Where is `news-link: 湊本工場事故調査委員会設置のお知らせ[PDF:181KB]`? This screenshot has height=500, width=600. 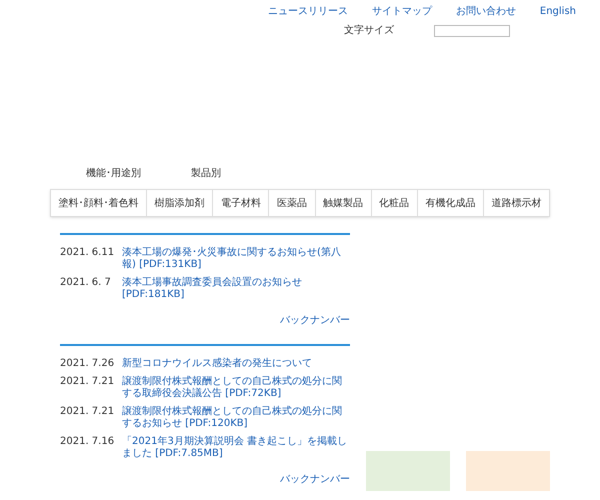
news-link: 湊本工場事故調査委員会設置のお知らせ[PDF:181KB] is located at coordinates (236, 289).